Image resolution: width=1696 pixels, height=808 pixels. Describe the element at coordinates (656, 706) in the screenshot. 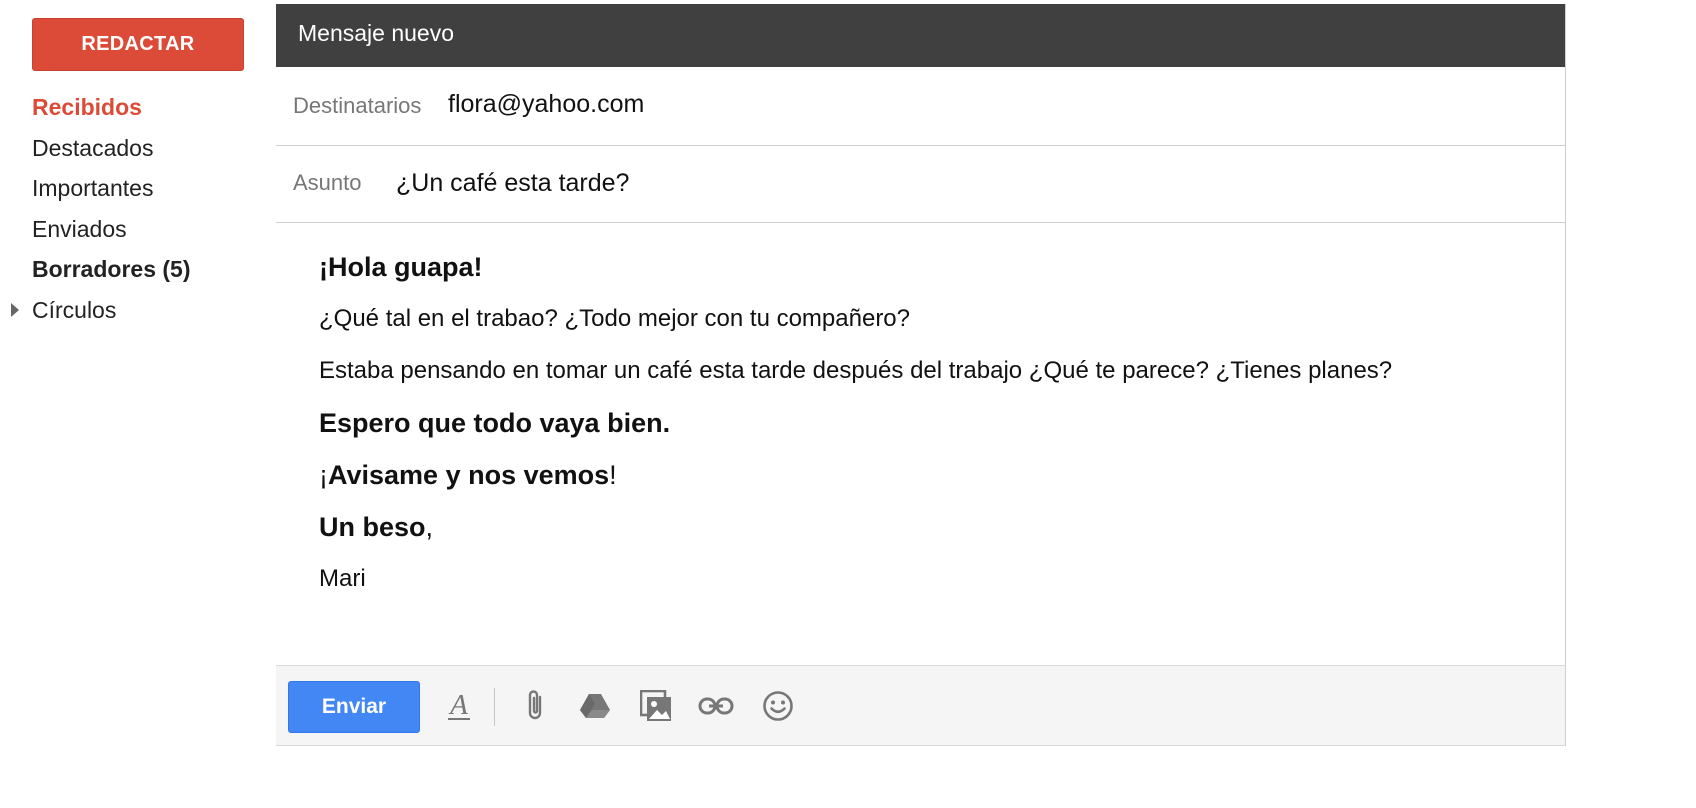

I see `photo-icon` at that location.